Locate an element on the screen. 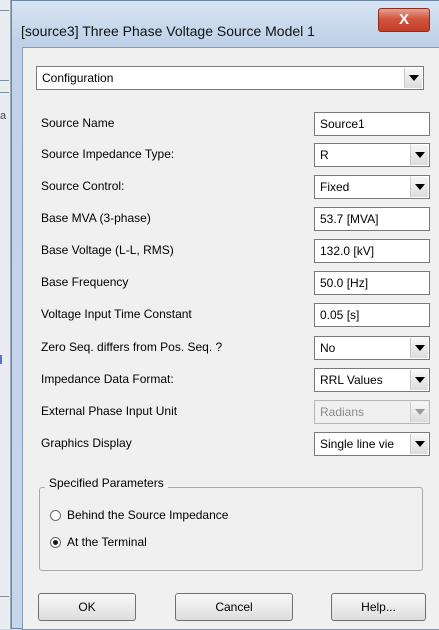 The image size is (439, 630). field-input: 132.0 [kV] is located at coordinates (372, 251).